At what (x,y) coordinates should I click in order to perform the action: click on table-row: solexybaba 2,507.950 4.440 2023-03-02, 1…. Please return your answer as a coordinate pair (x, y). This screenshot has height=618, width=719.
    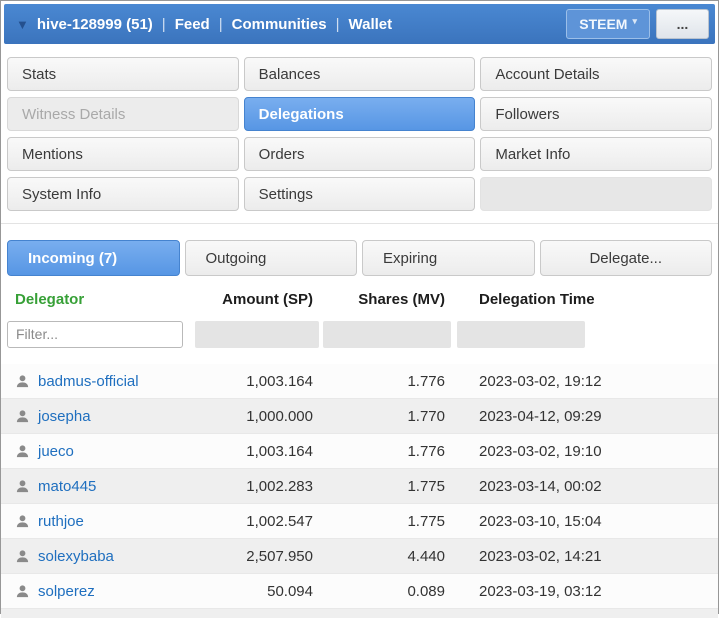
    Looking at the image, I should click on (359, 556).